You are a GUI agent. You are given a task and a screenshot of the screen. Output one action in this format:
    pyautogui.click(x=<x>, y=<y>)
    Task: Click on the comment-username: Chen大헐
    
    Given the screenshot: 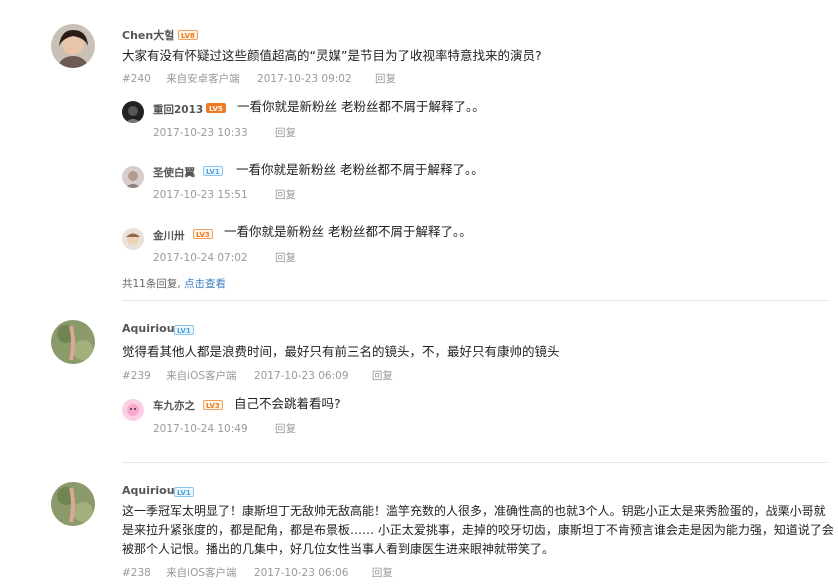 What is the action you would take?
    pyautogui.click(x=148, y=35)
    